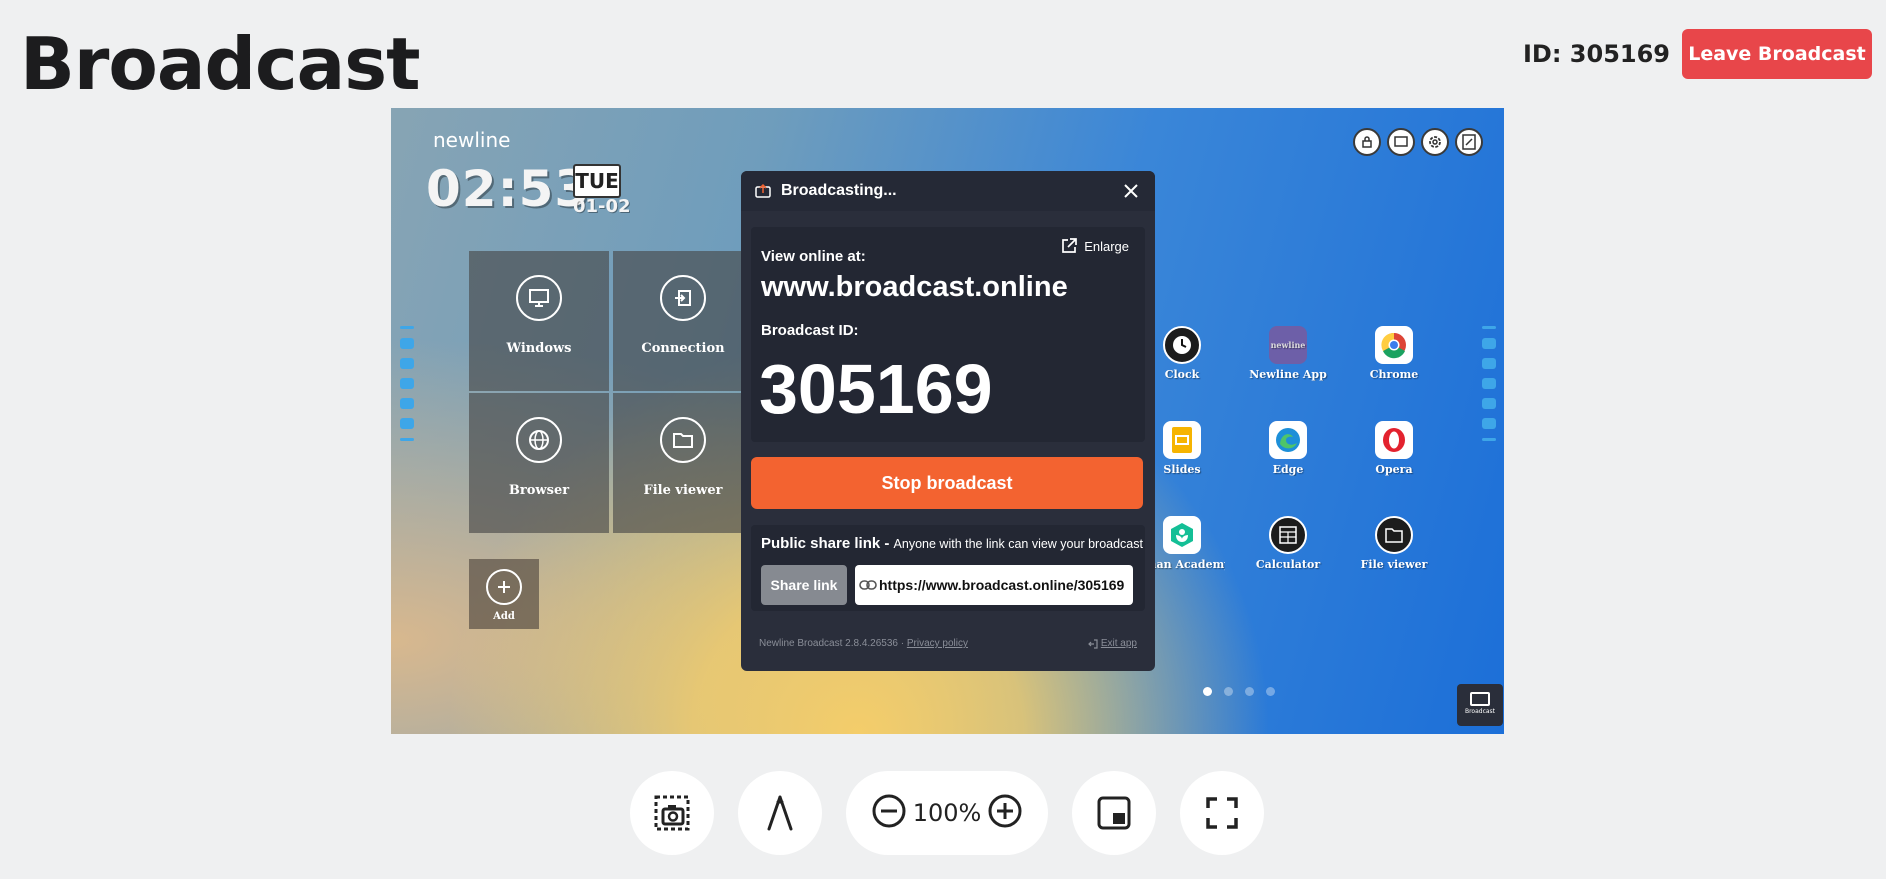 The image size is (1886, 879). I want to click on page-title: Broadcast, so click(220, 64).